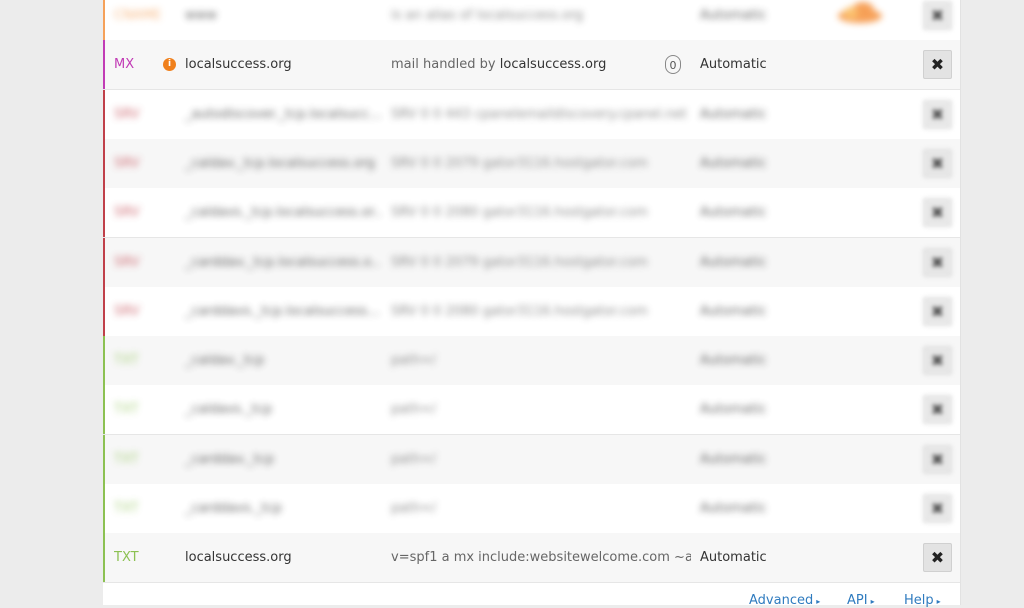  I want to click on record-name: www, so click(283, 20).